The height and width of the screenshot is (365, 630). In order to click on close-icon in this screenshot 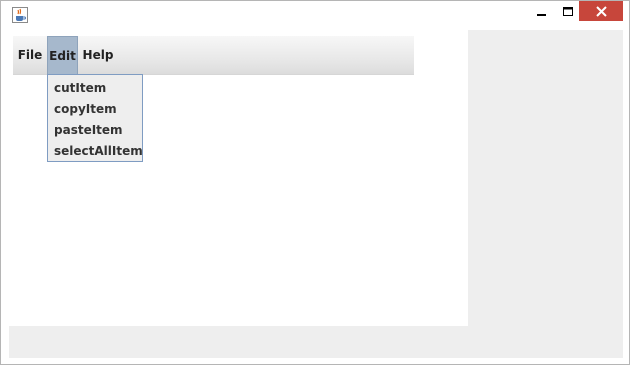, I will do `click(601, 11)`.